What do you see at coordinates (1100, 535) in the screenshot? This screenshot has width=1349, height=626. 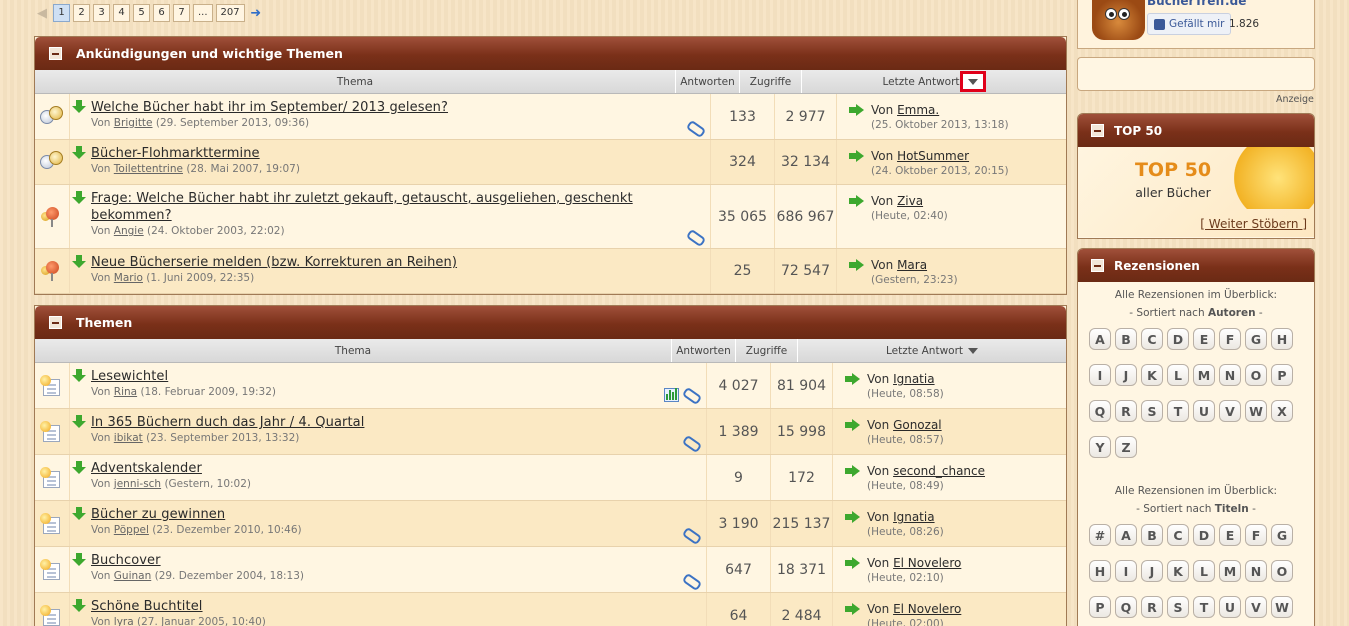 I see `letter-button: #` at bounding box center [1100, 535].